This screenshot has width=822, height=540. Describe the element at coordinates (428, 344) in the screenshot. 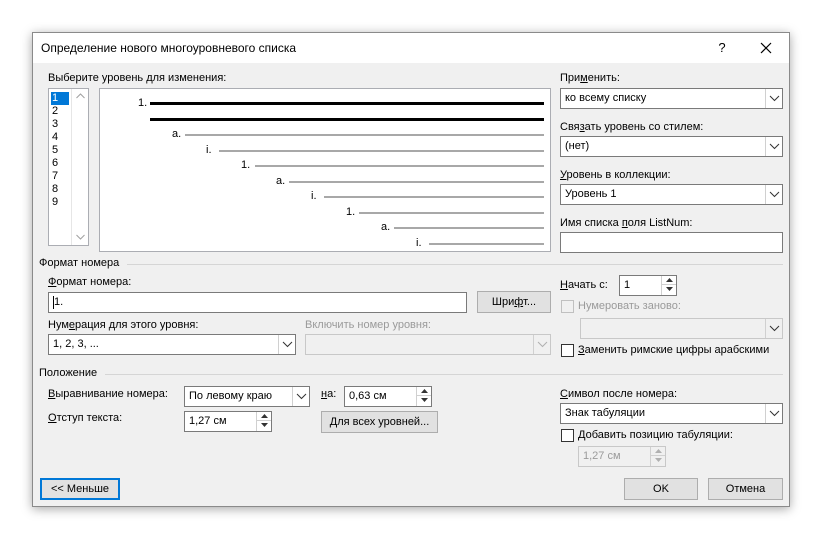

I see `include-level-select` at that location.